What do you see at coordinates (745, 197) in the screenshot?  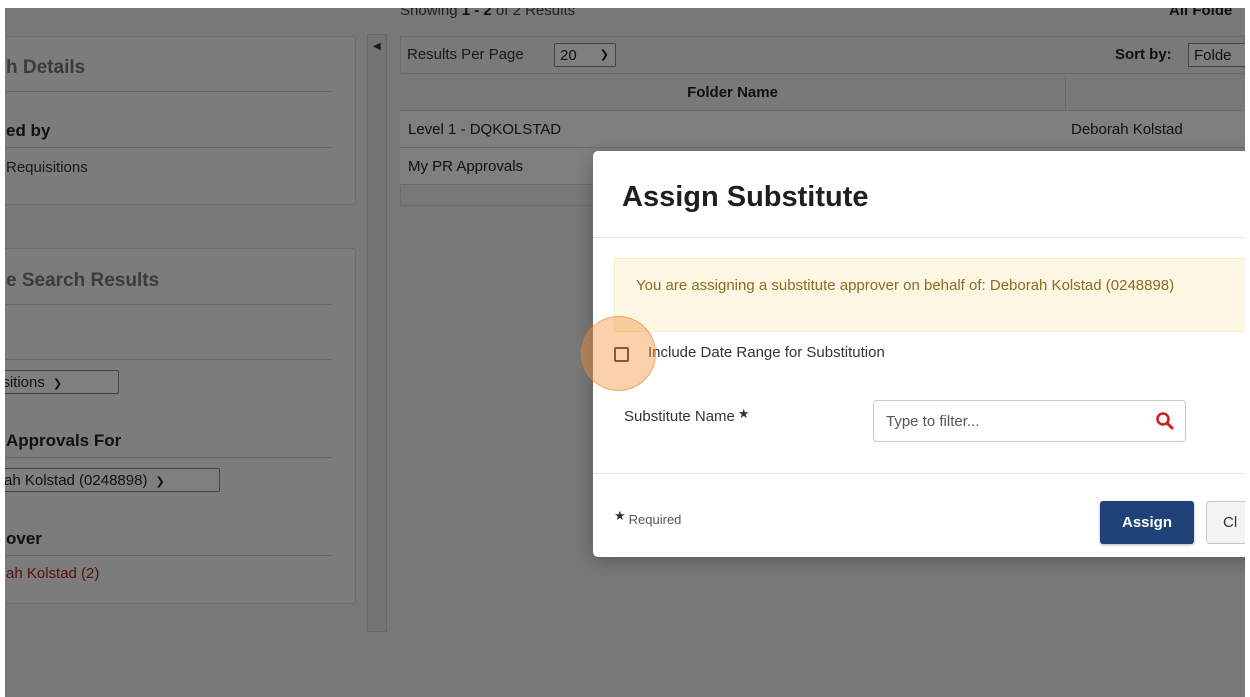 I see `dialog-title: Assign Substitute` at bounding box center [745, 197].